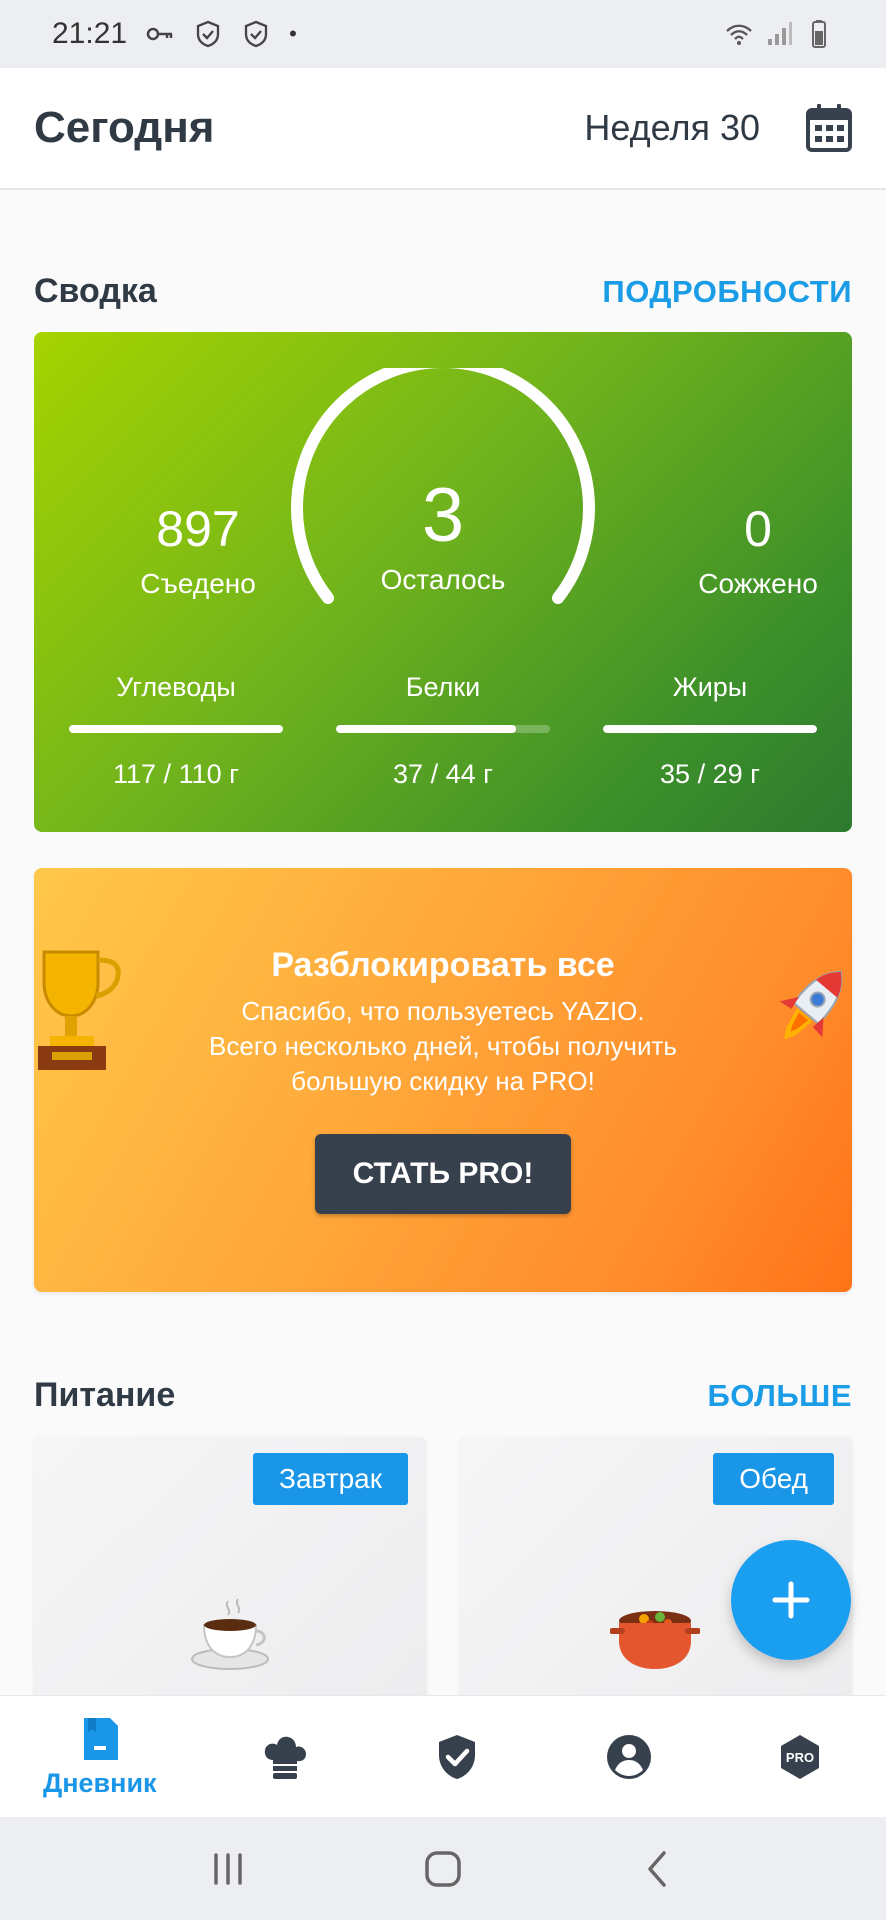  I want to click on add-fab-button, so click(791, 1600).